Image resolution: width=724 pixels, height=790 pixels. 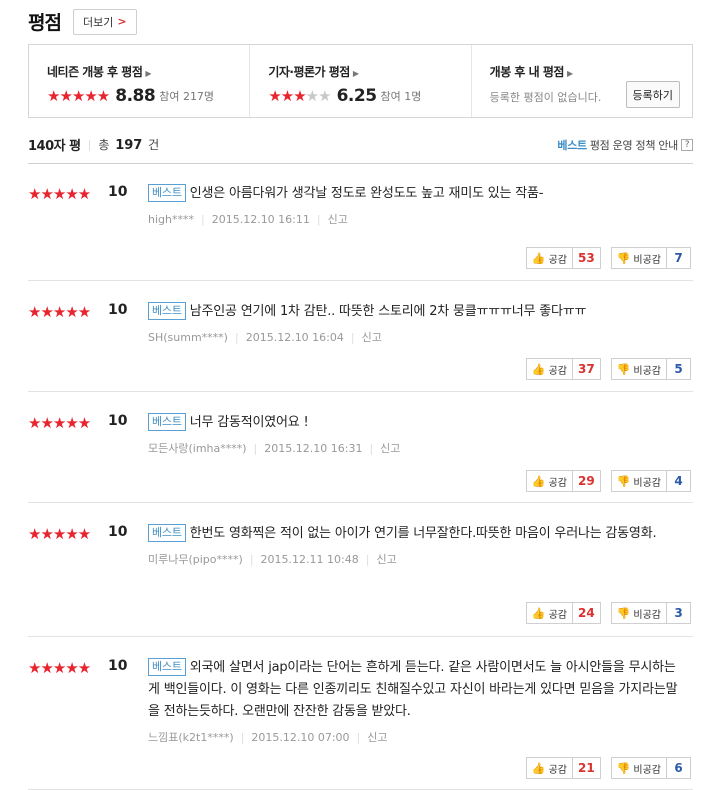 What do you see at coordinates (679, 369) in the screenshot?
I see `dislike-count: 5` at bounding box center [679, 369].